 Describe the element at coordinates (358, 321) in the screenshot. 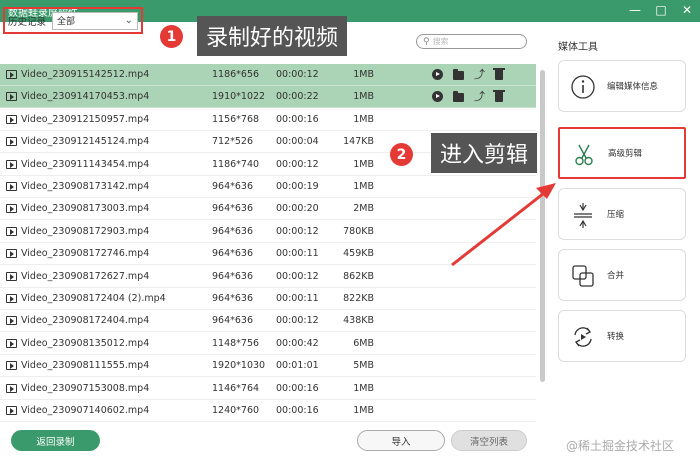

I see `file-size: 438KB` at that location.